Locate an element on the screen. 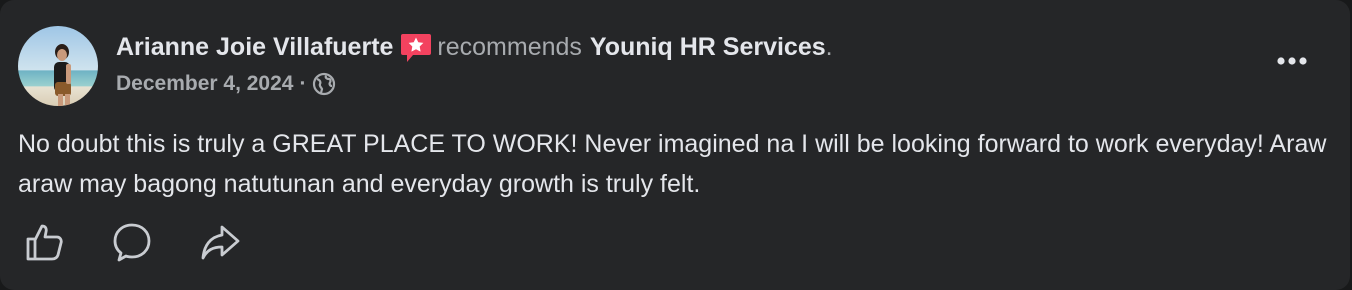 The image size is (1352, 290). avatar is located at coordinates (58, 66).